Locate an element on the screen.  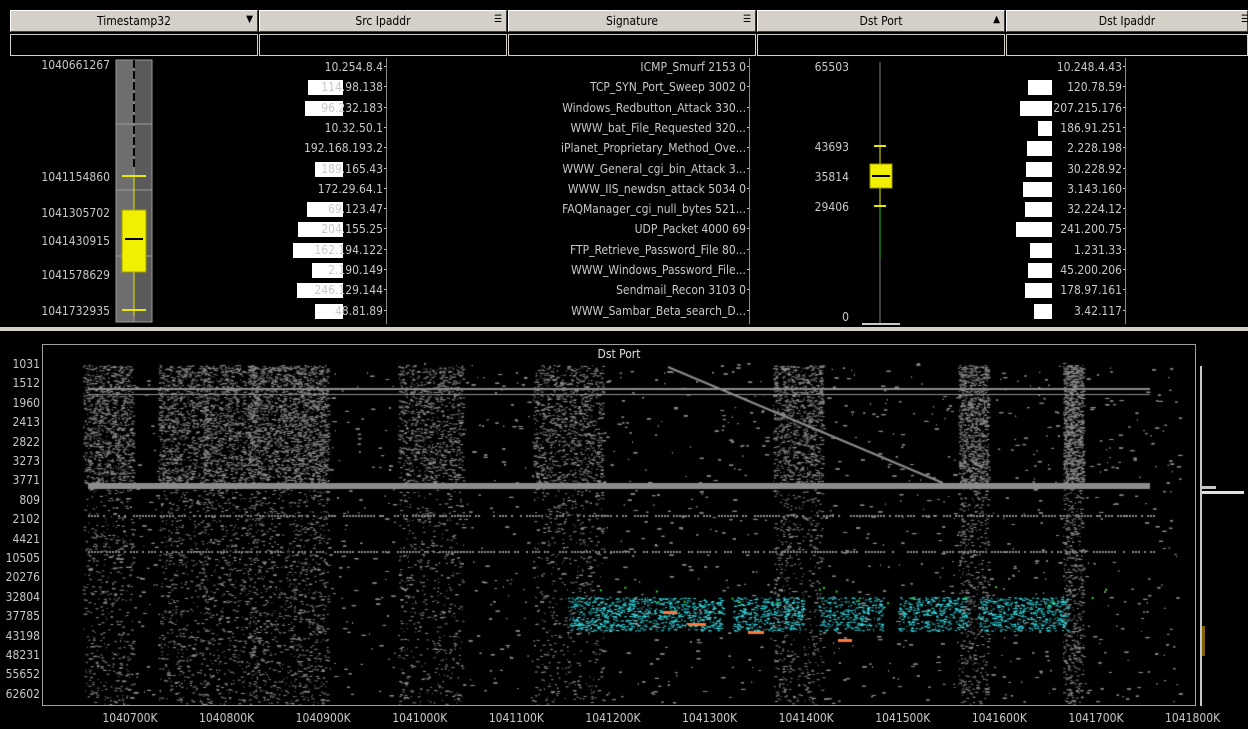
sort-asc-icon: ▲ is located at coordinates (996, 20).